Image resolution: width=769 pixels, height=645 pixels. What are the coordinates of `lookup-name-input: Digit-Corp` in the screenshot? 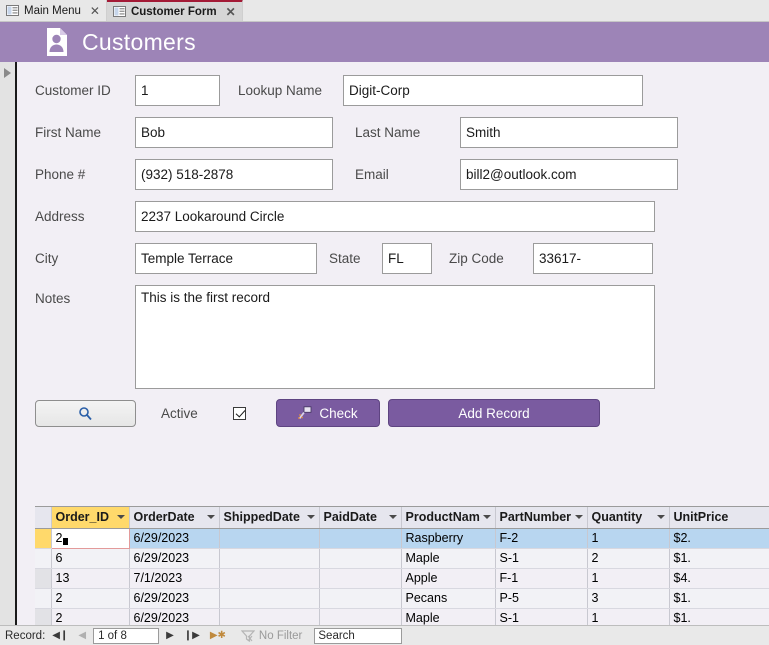 It's located at (493, 90).